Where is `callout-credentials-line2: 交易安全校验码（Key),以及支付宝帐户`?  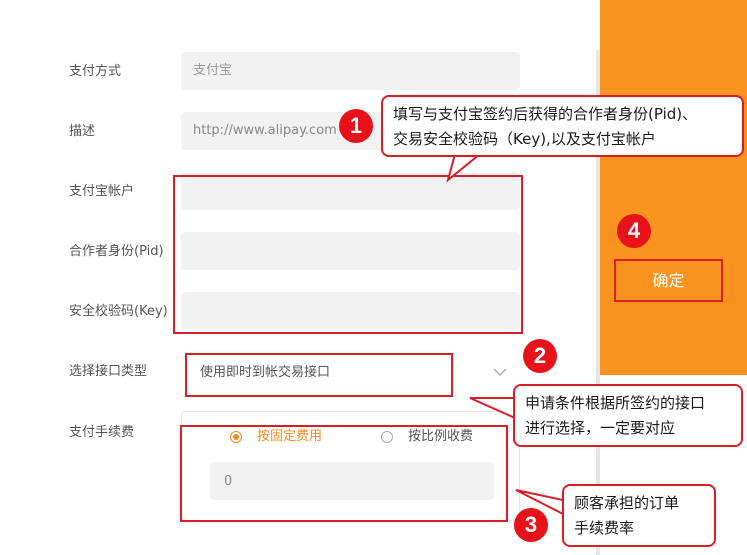
callout-credentials-line2: 交易安全校验码（Key),以及支付宝帐户 is located at coordinates (524, 139).